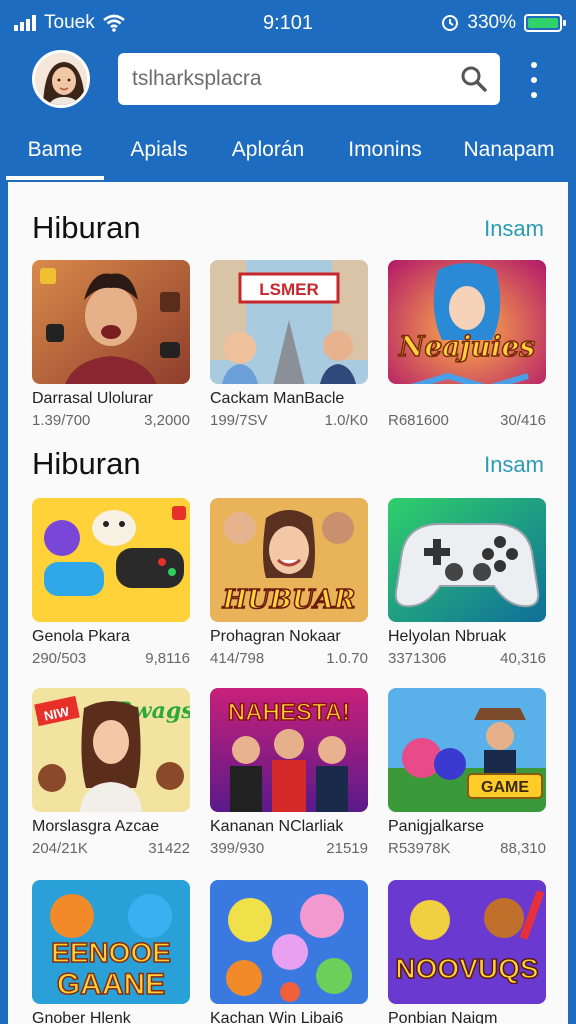  What do you see at coordinates (159, 150) in the screenshot?
I see `tab-apials: Apials` at bounding box center [159, 150].